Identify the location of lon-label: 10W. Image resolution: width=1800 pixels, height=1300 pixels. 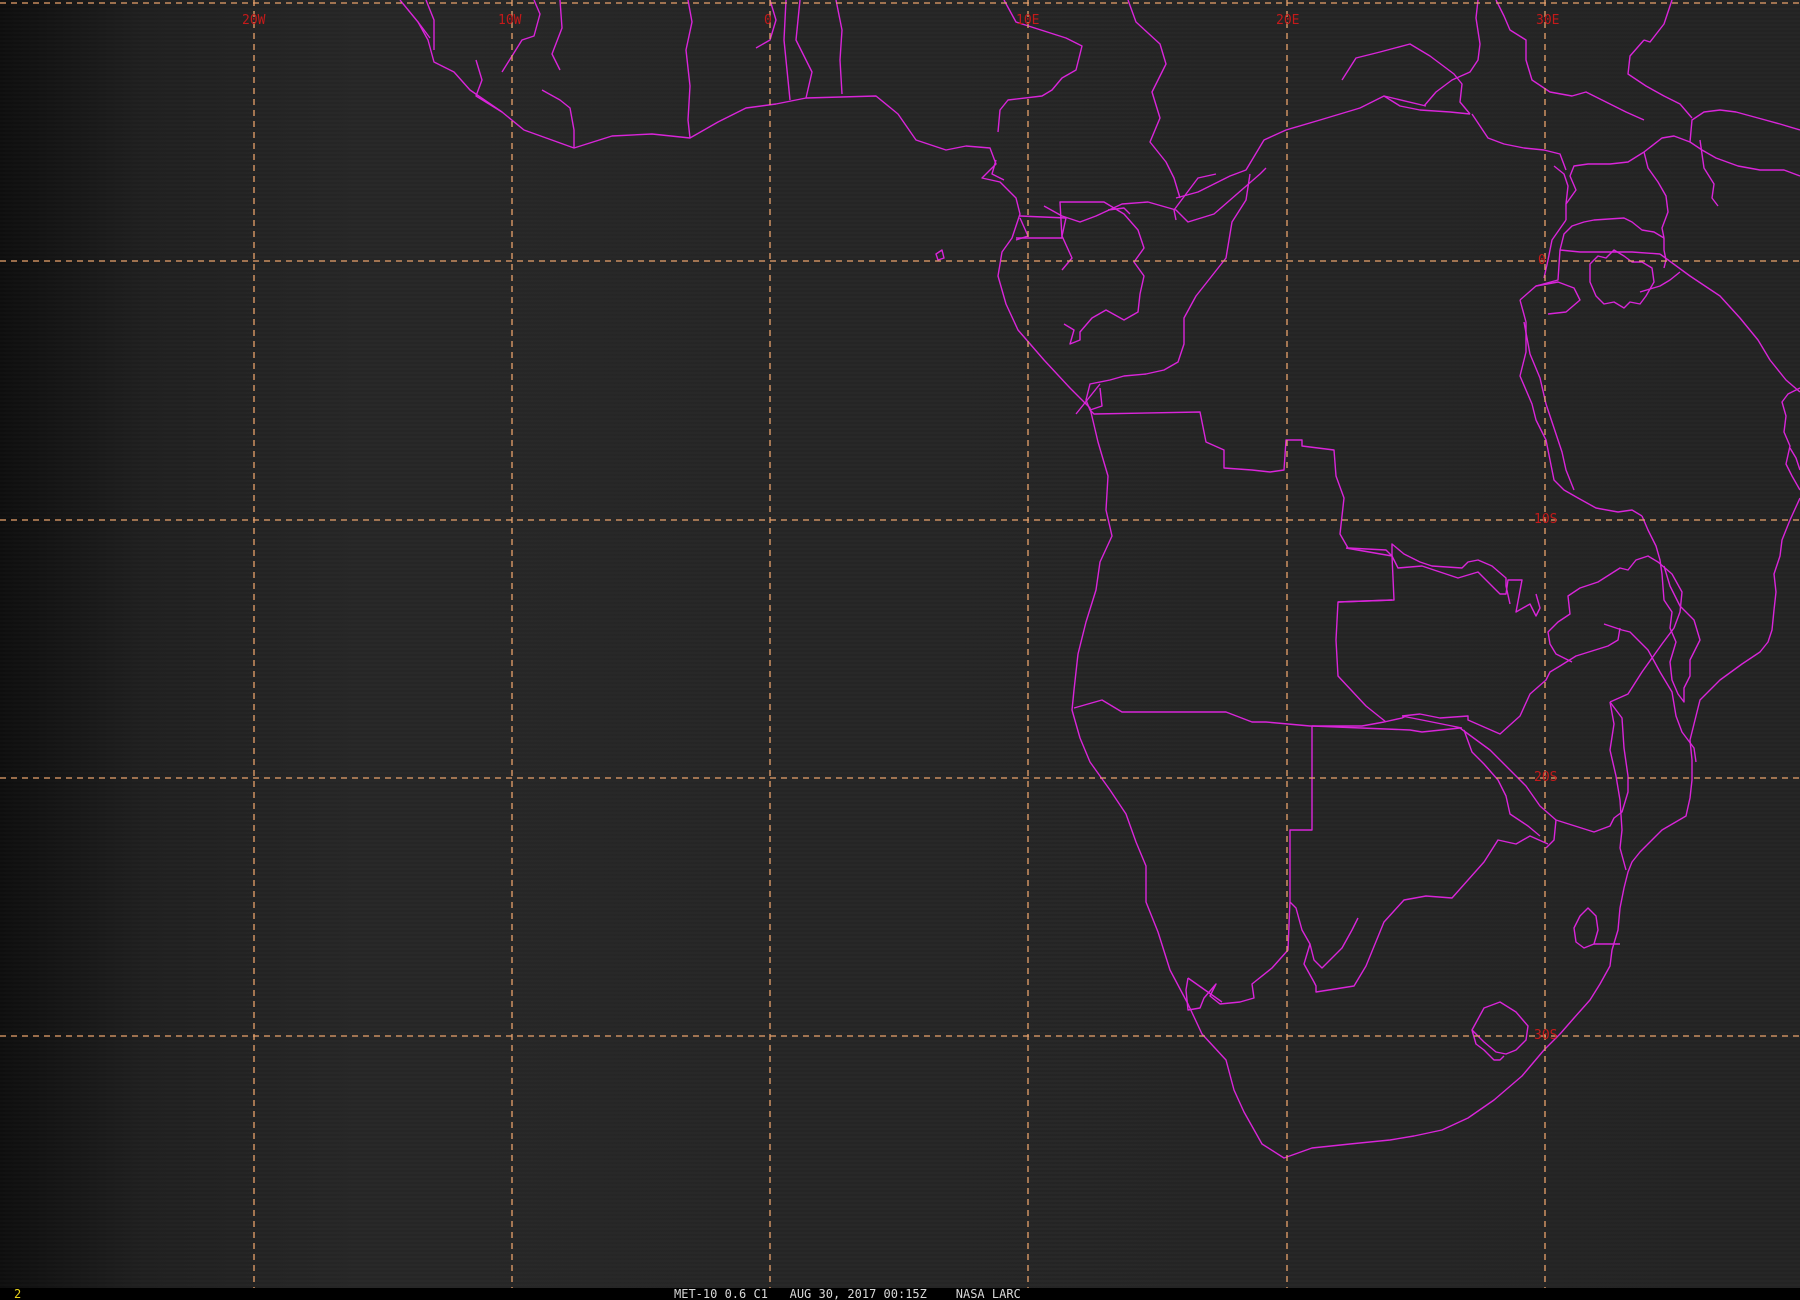
(510, 20).